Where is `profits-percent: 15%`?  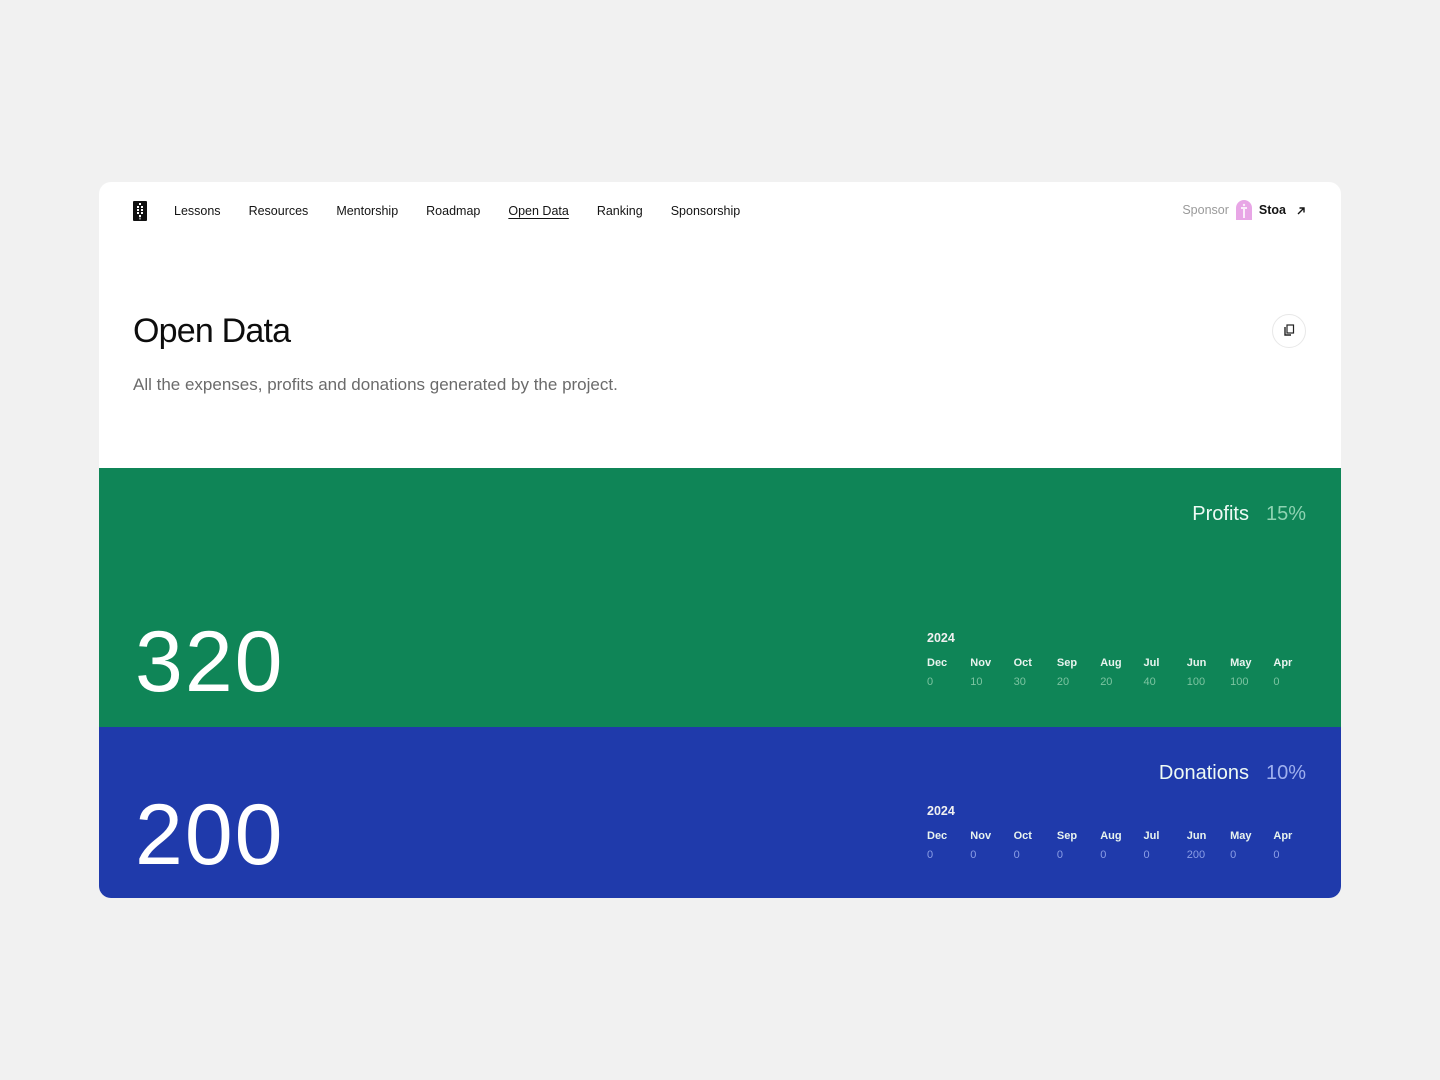
profits-percent: 15% is located at coordinates (1285, 514).